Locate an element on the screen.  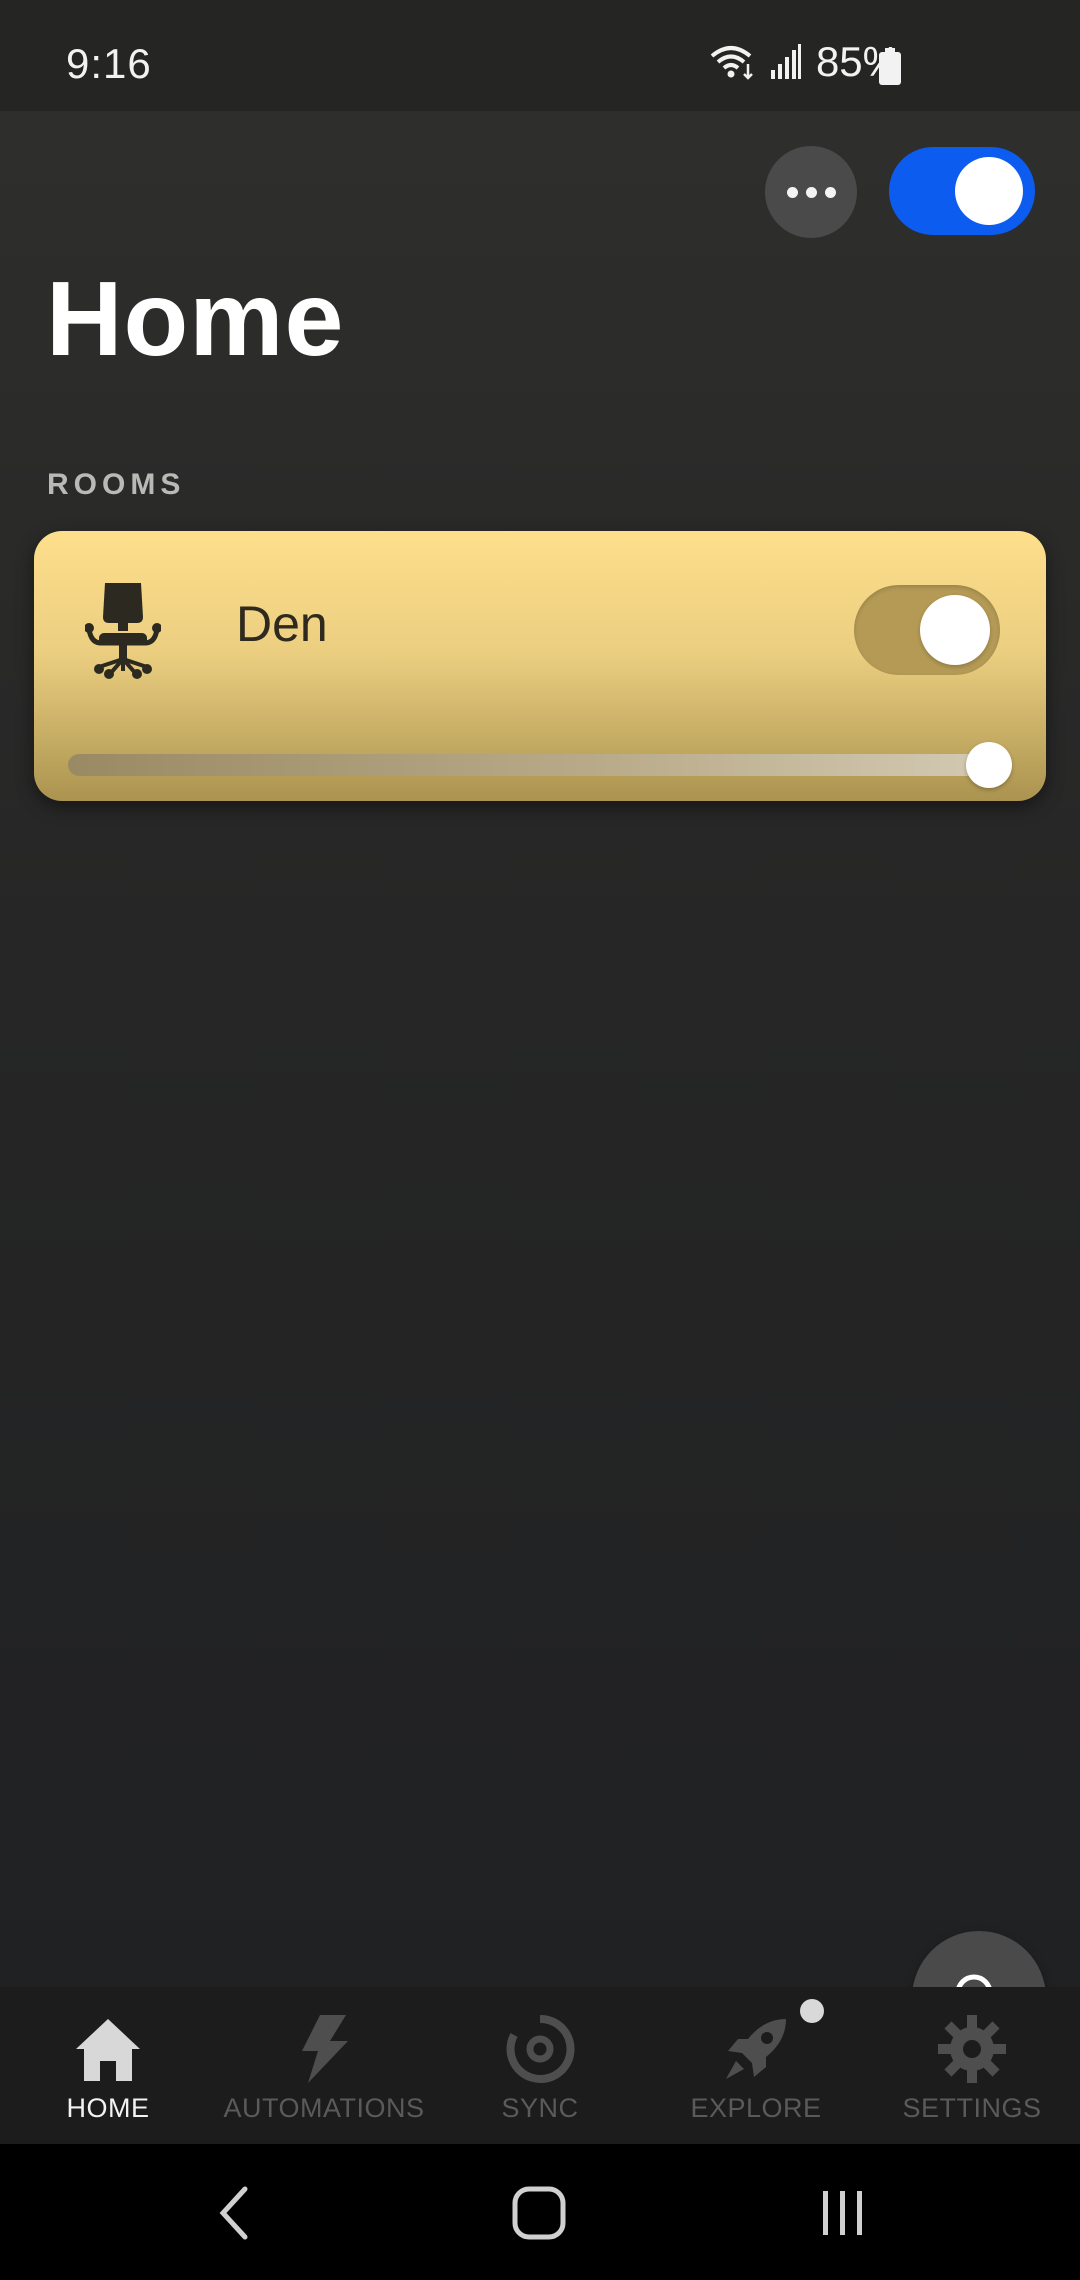
home-square-icon is located at coordinates (539, 2213).